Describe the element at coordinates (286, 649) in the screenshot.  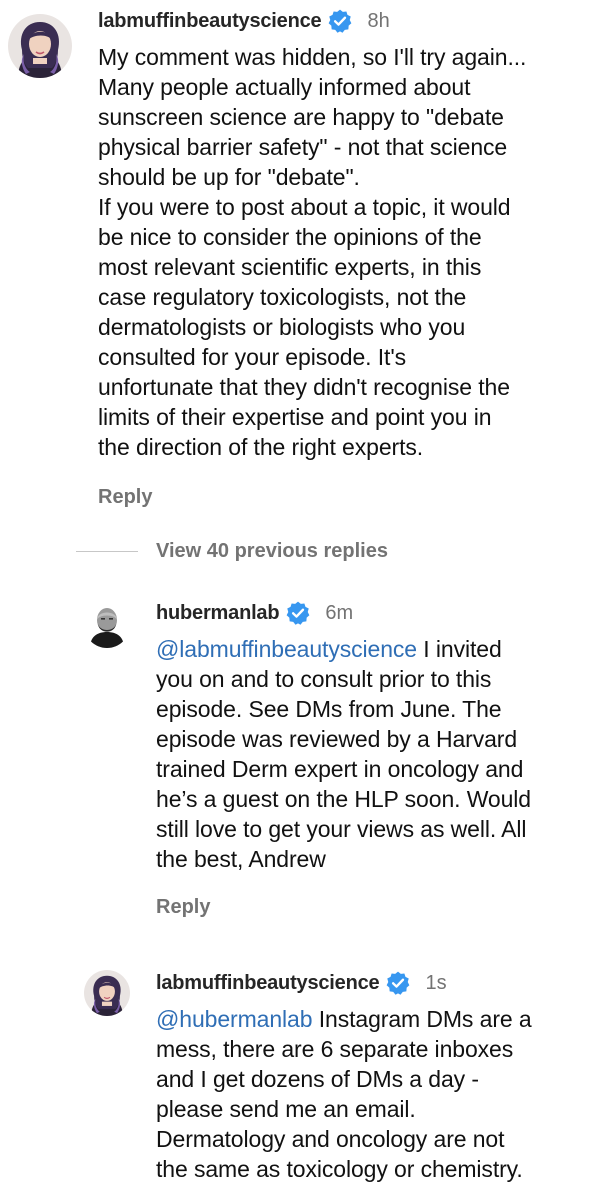
I see `mention-link: @labmuffinbeautyscience` at that location.